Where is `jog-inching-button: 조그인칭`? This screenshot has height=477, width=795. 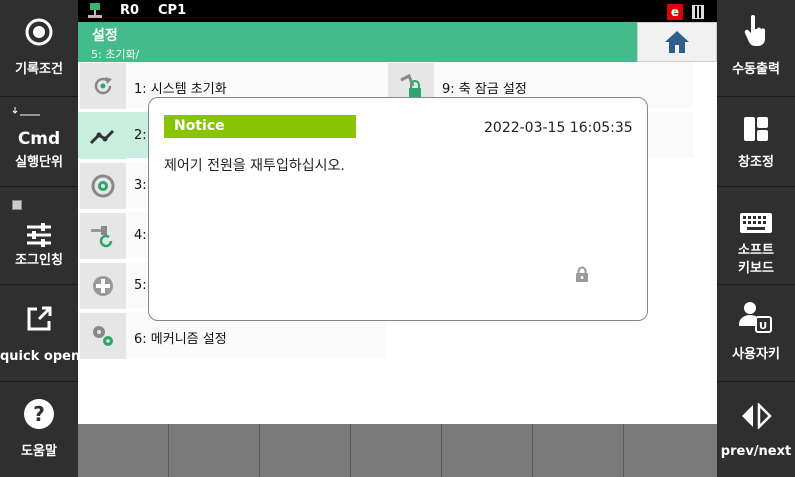
jog-inching-button: 조그인칭 is located at coordinates (39, 236).